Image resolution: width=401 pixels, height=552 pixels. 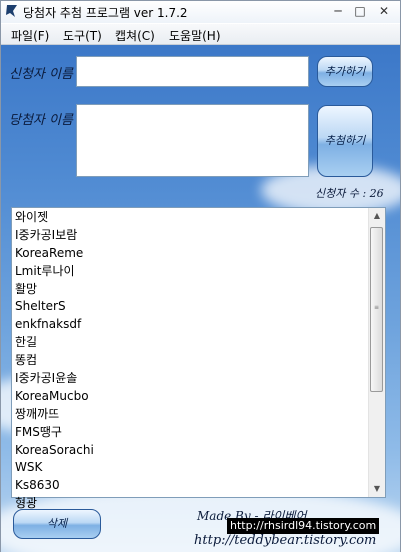 What do you see at coordinates (377, 489) in the screenshot?
I see `scroll-down-icon: ▼` at bounding box center [377, 489].